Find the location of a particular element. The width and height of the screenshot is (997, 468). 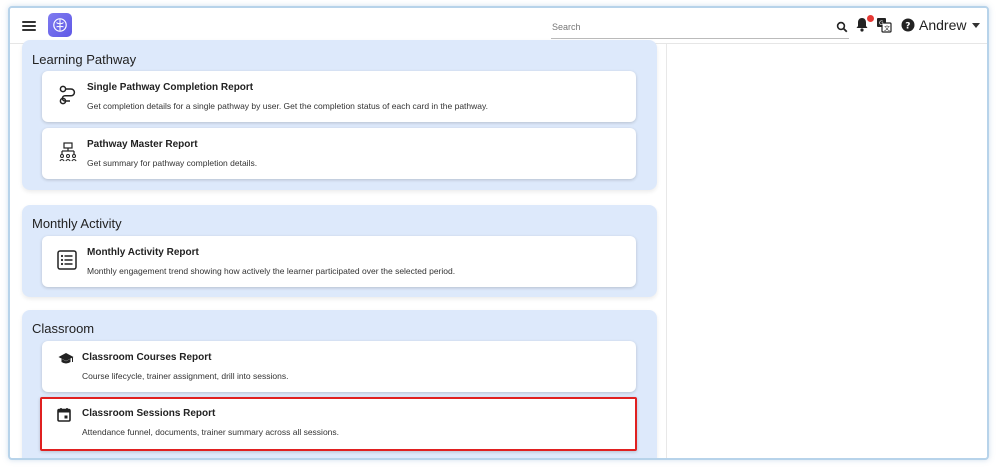

card-title: Monthly Activity Report is located at coordinates (143, 252).